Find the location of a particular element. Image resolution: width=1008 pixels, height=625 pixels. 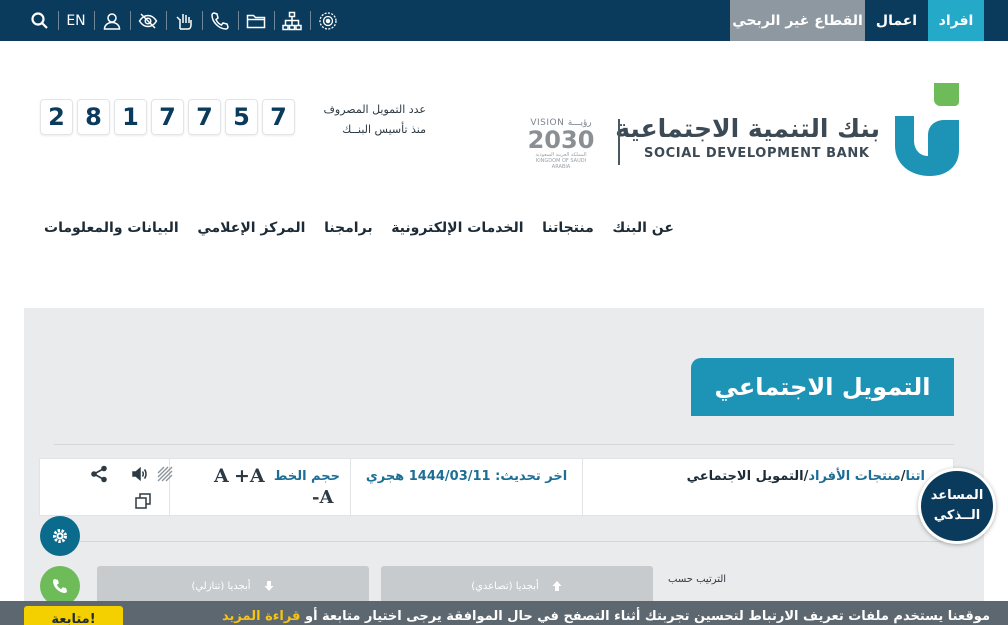

accessibility-settings-button is located at coordinates (60, 536).